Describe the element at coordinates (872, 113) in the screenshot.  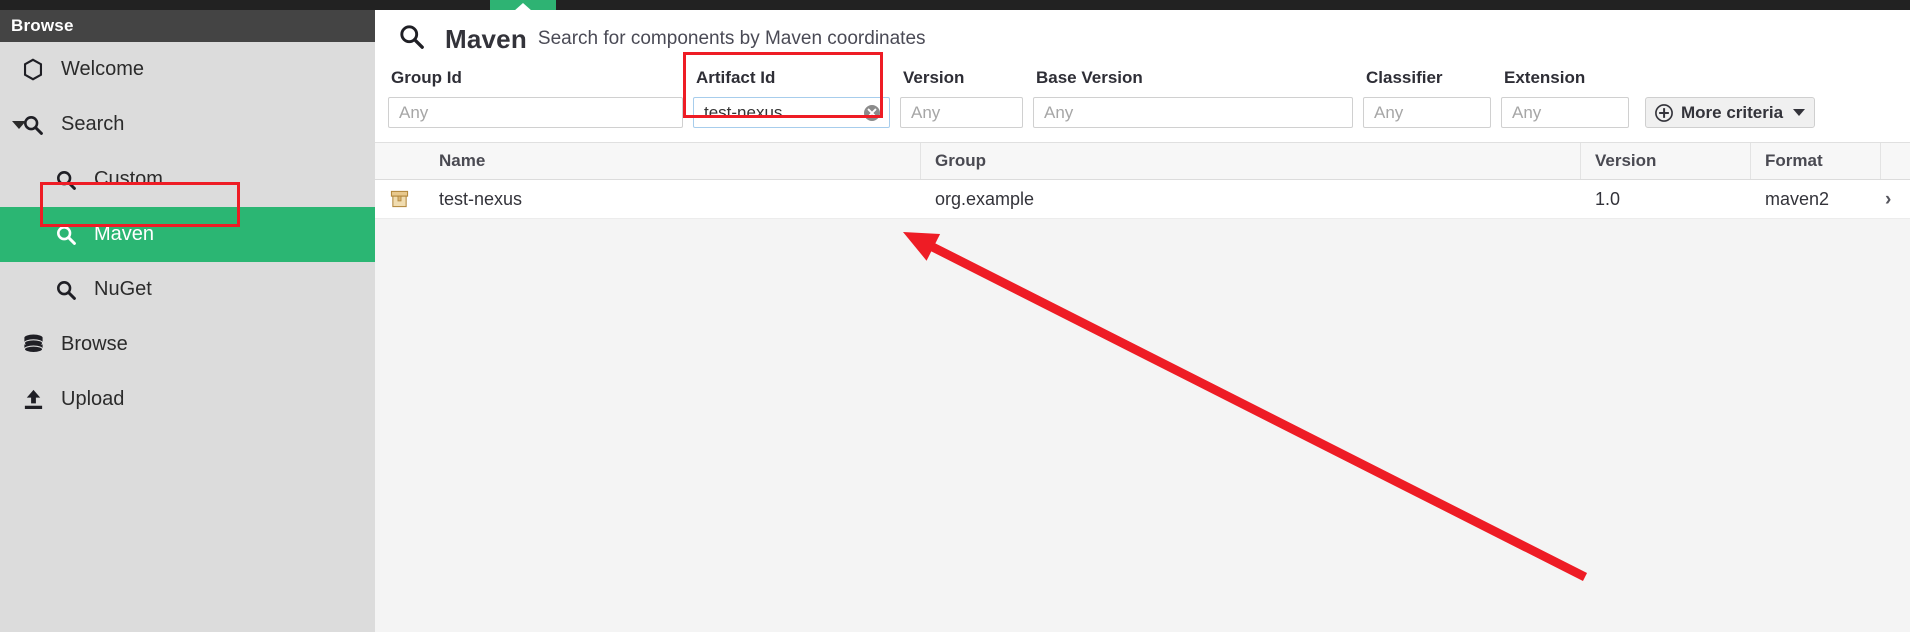
I see `clear-artifact-id-icon` at that location.